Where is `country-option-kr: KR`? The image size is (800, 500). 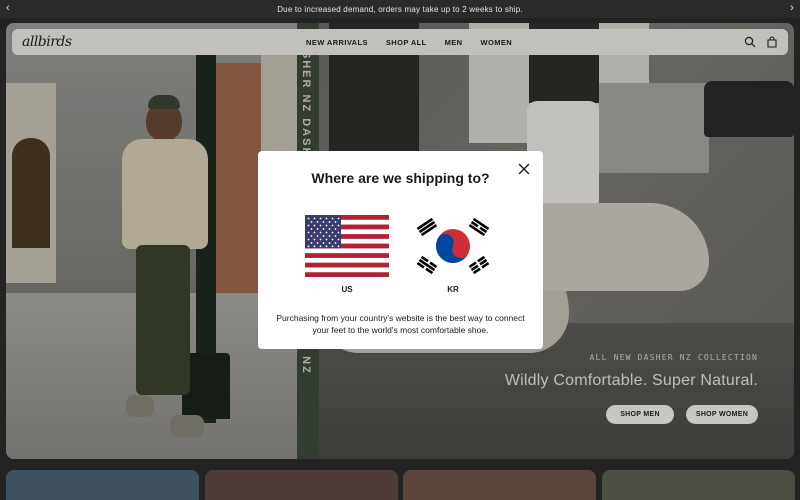 country-option-kr: KR is located at coordinates (453, 254).